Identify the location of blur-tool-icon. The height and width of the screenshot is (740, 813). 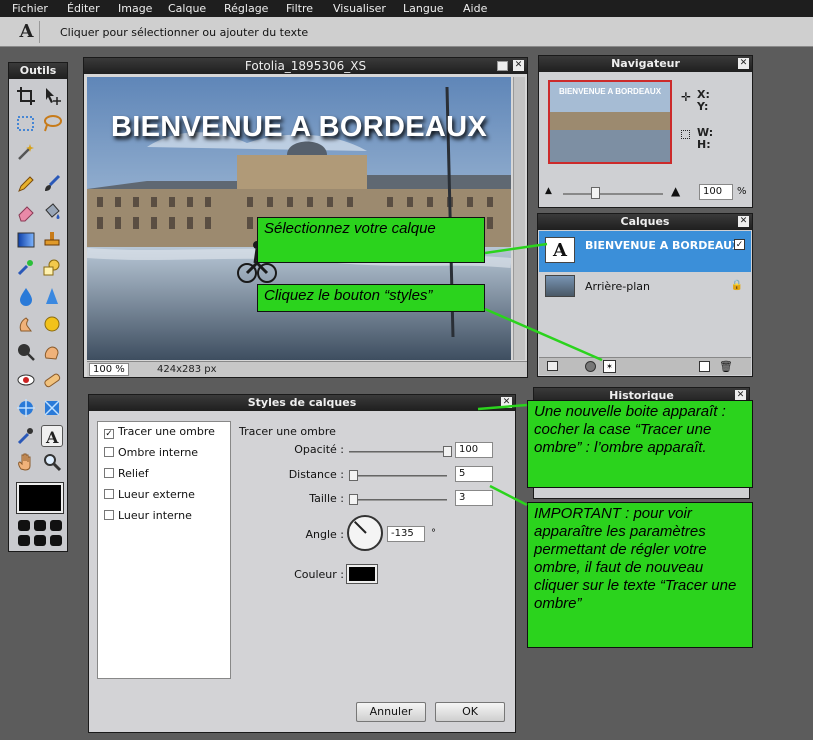
(26, 296).